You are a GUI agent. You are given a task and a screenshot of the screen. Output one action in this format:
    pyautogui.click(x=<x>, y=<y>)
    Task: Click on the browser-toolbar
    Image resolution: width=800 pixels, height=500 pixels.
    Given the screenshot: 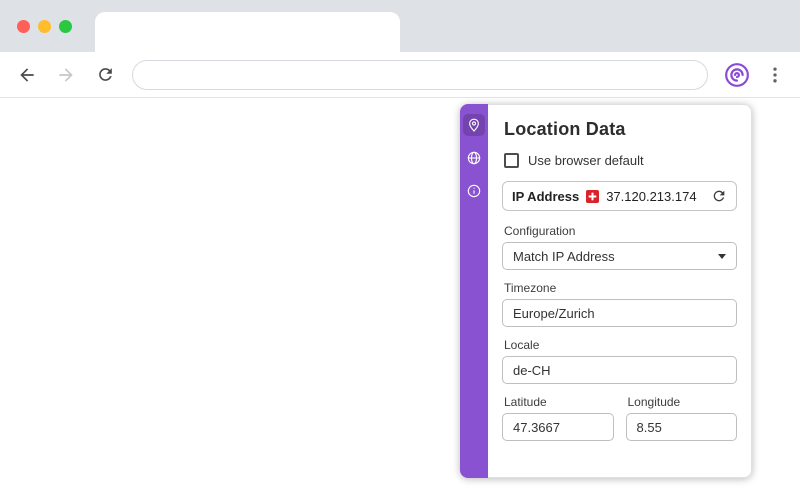 What is the action you would take?
    pyautogui.click(x=400, y=75)
    